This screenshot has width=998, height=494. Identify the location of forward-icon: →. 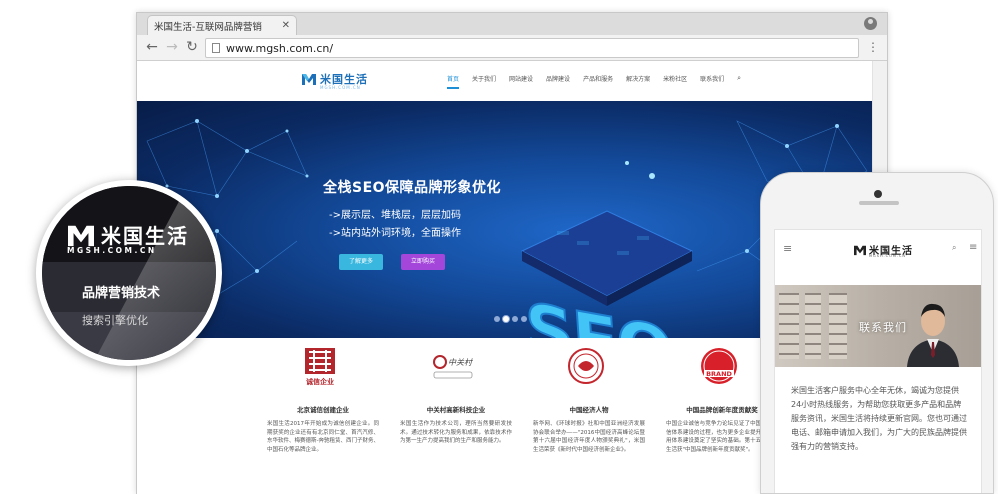
(172, 47).